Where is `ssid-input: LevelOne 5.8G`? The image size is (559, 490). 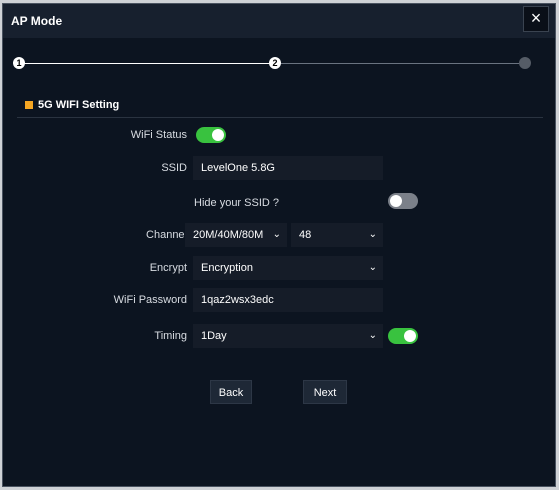 ssid-input: LevelOne 5.8G is located at coordinates (288, 168).